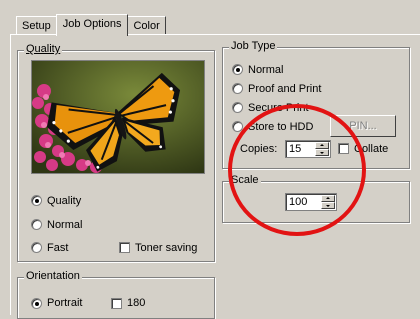 The image size is (420, 319). Describe the element at coordinates (65, 225) in the screenshot. I see `quality-radio-normal-label: Normal` at that location.